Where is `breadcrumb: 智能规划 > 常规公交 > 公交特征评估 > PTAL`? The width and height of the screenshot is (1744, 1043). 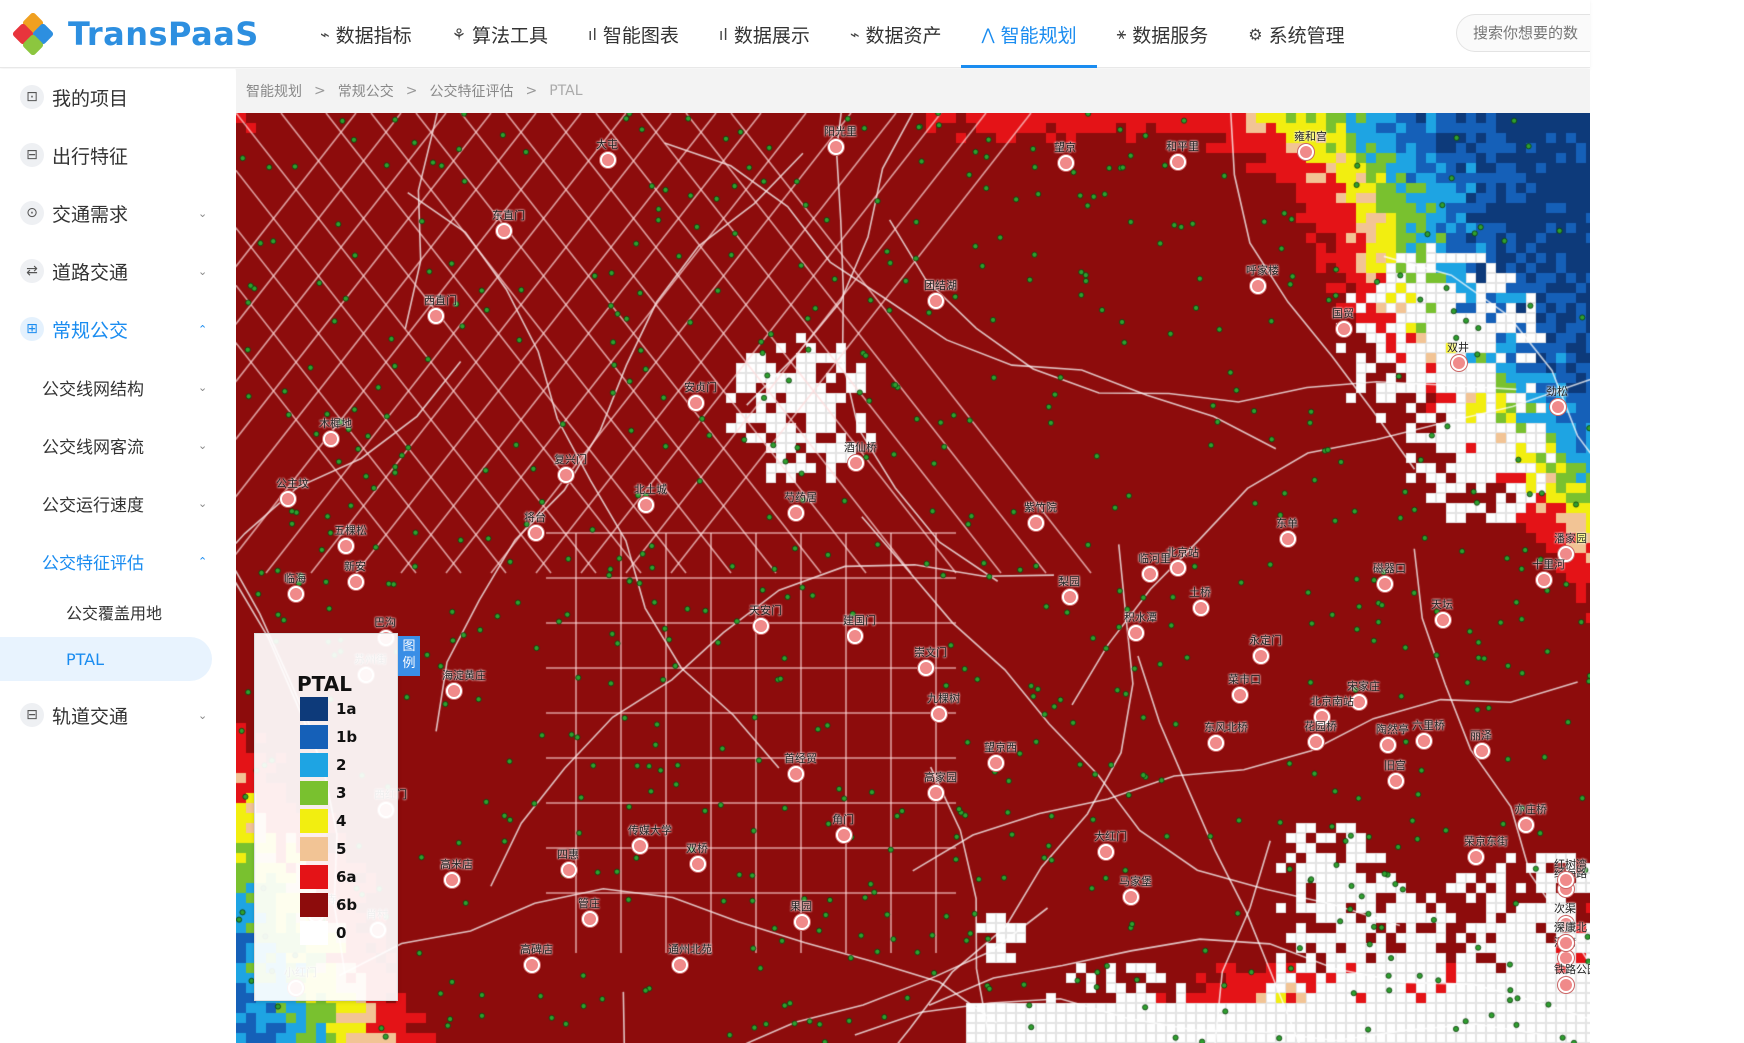
breadcrumb: 智能规划 > 常规公交 > 公交特征评估 > PTAL is located at coordinates (913, 91).